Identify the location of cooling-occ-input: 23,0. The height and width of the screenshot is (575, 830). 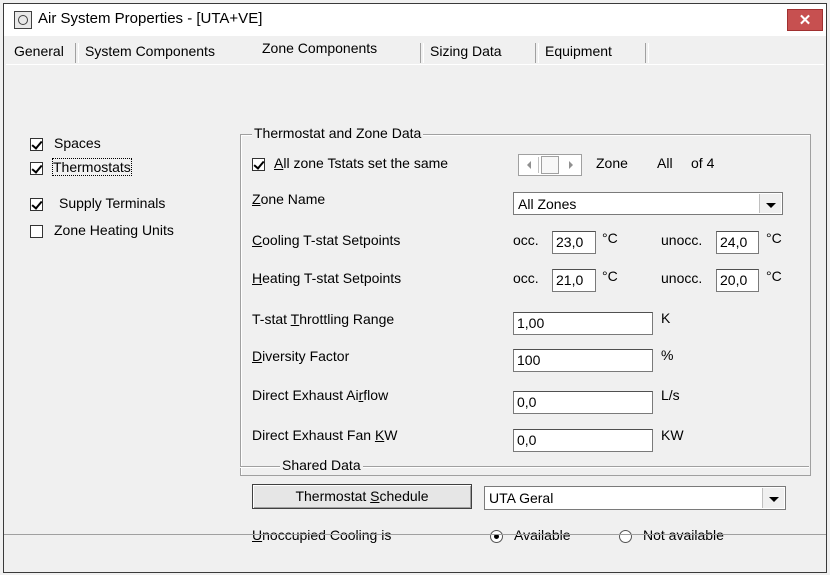
(574, 242).